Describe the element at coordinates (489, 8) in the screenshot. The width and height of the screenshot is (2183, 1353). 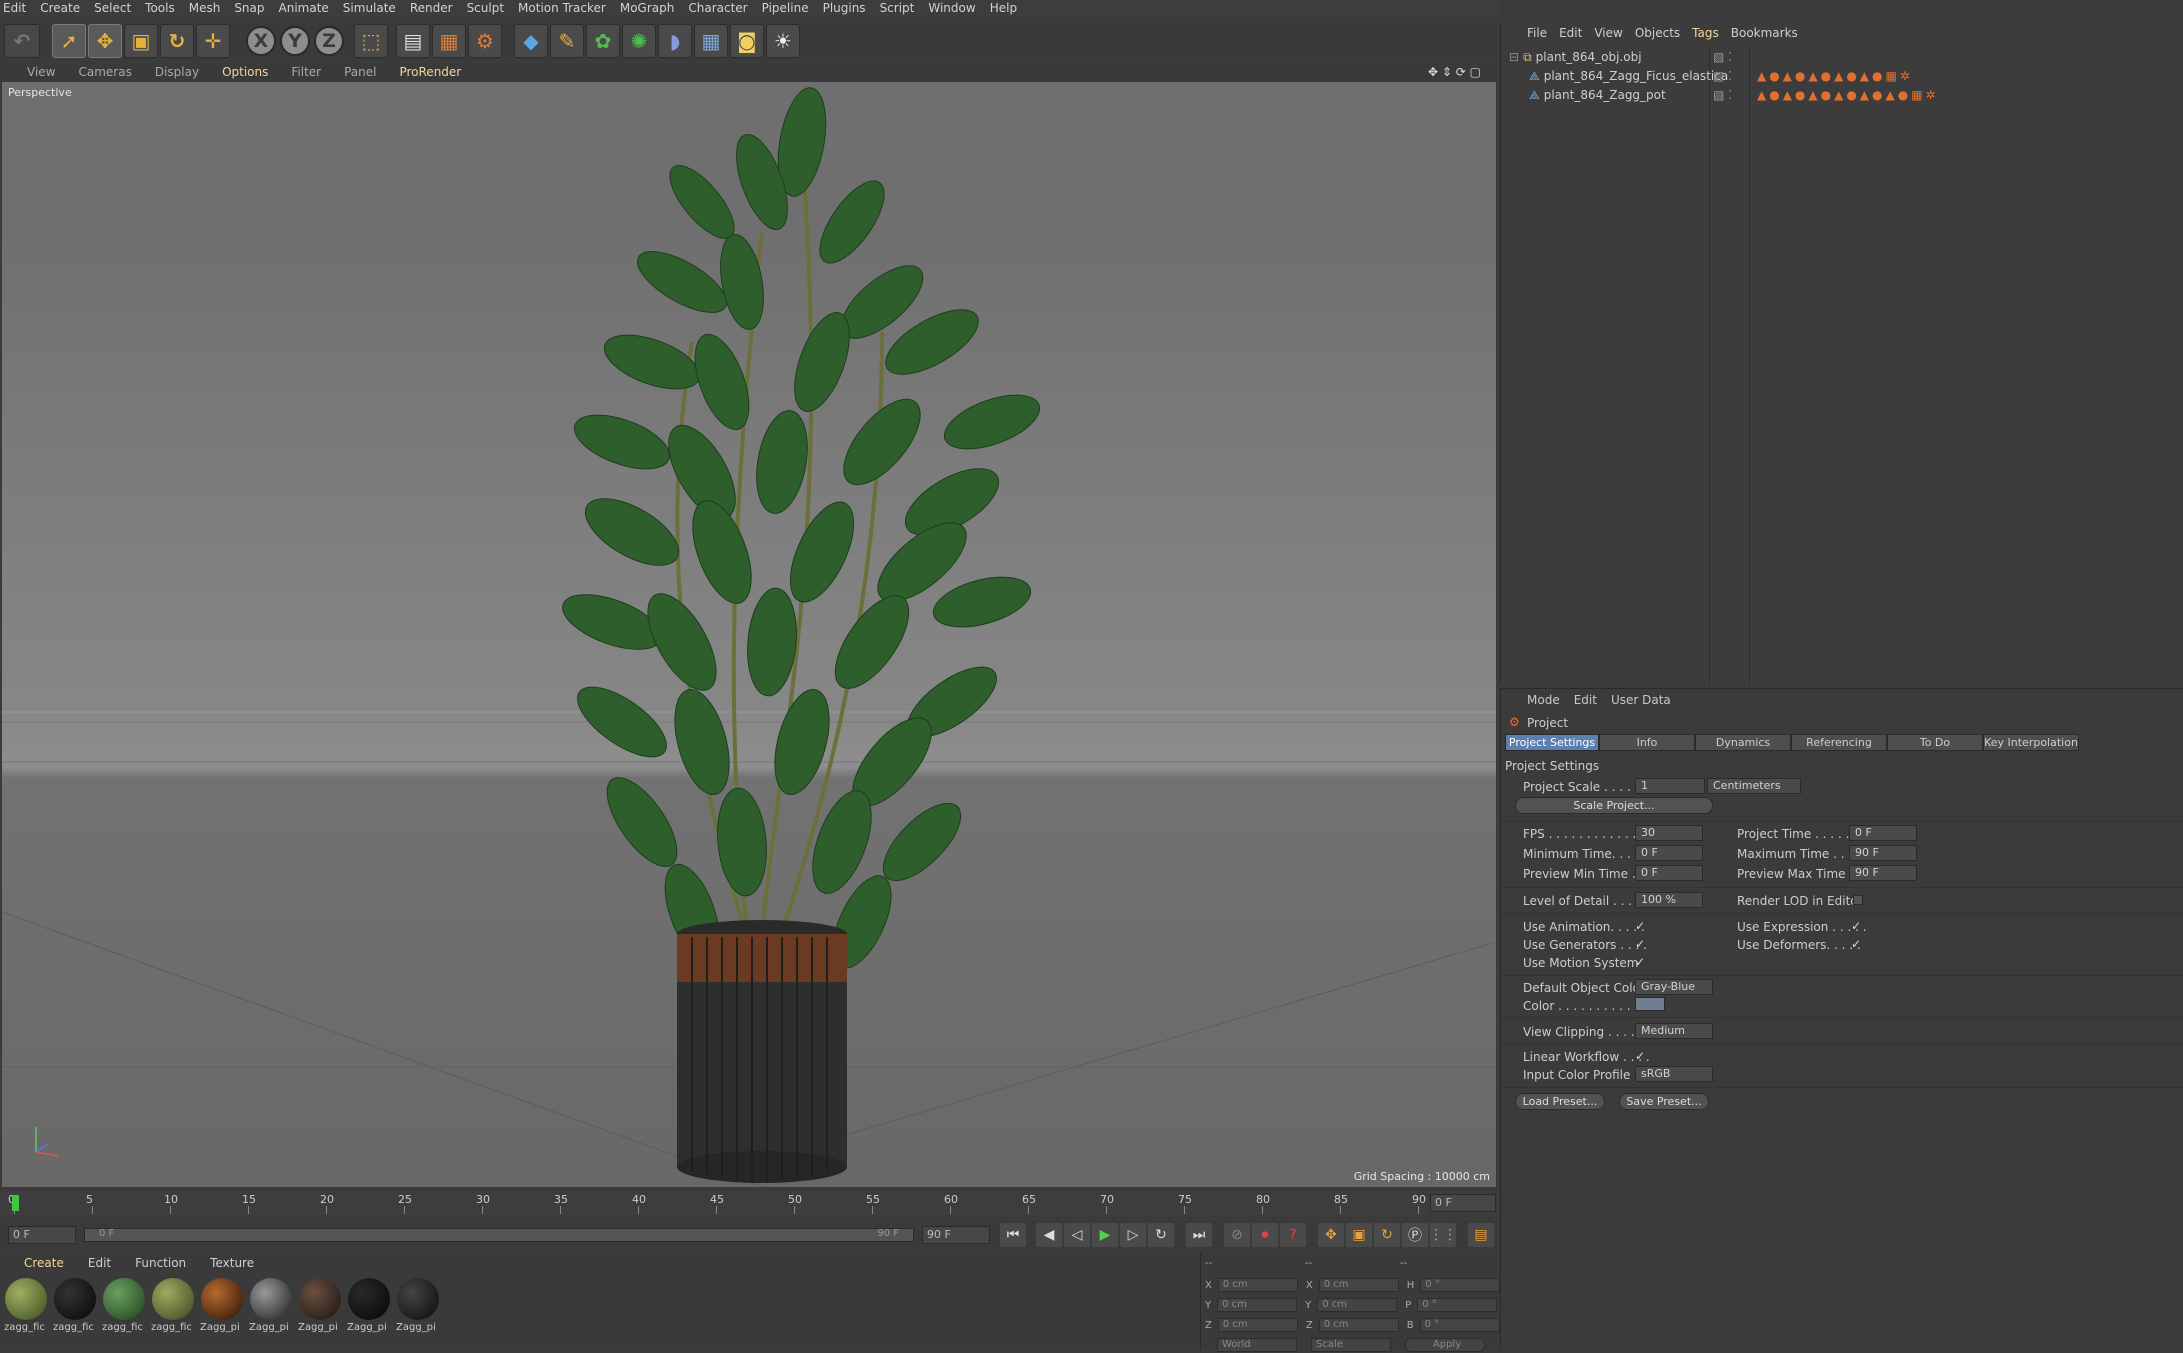
I see `menu-sculpt: Sculpt` at that location.